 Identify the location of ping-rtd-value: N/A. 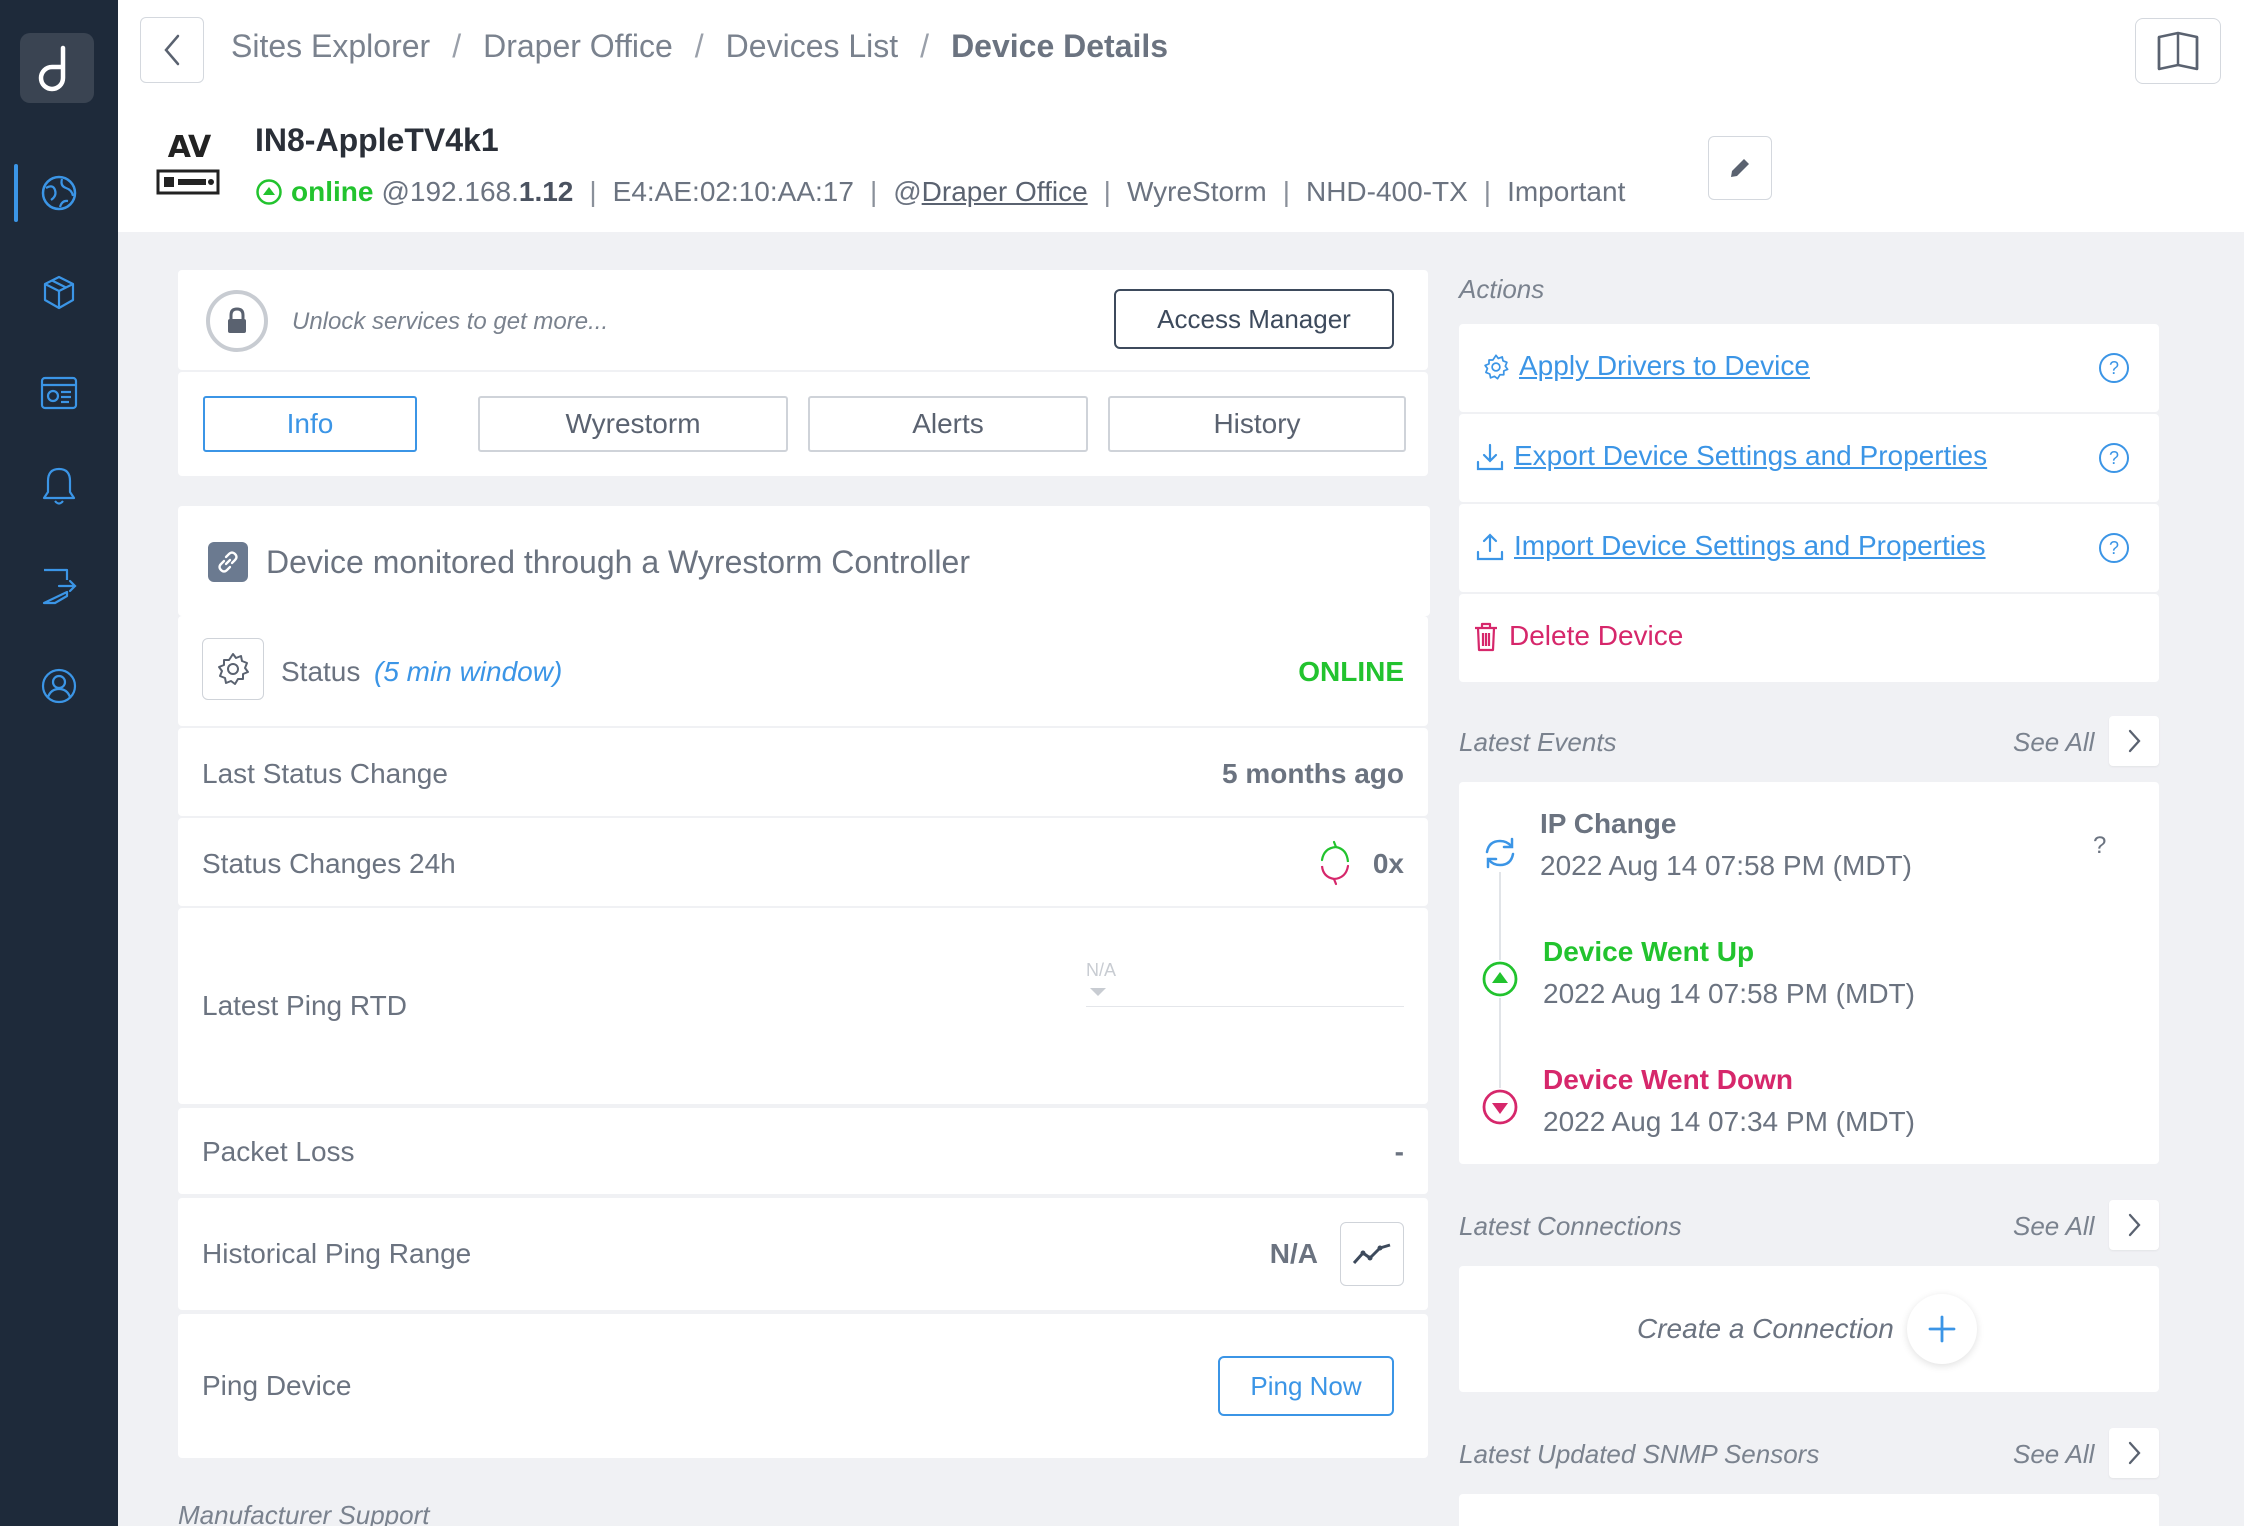
(1101, 970).